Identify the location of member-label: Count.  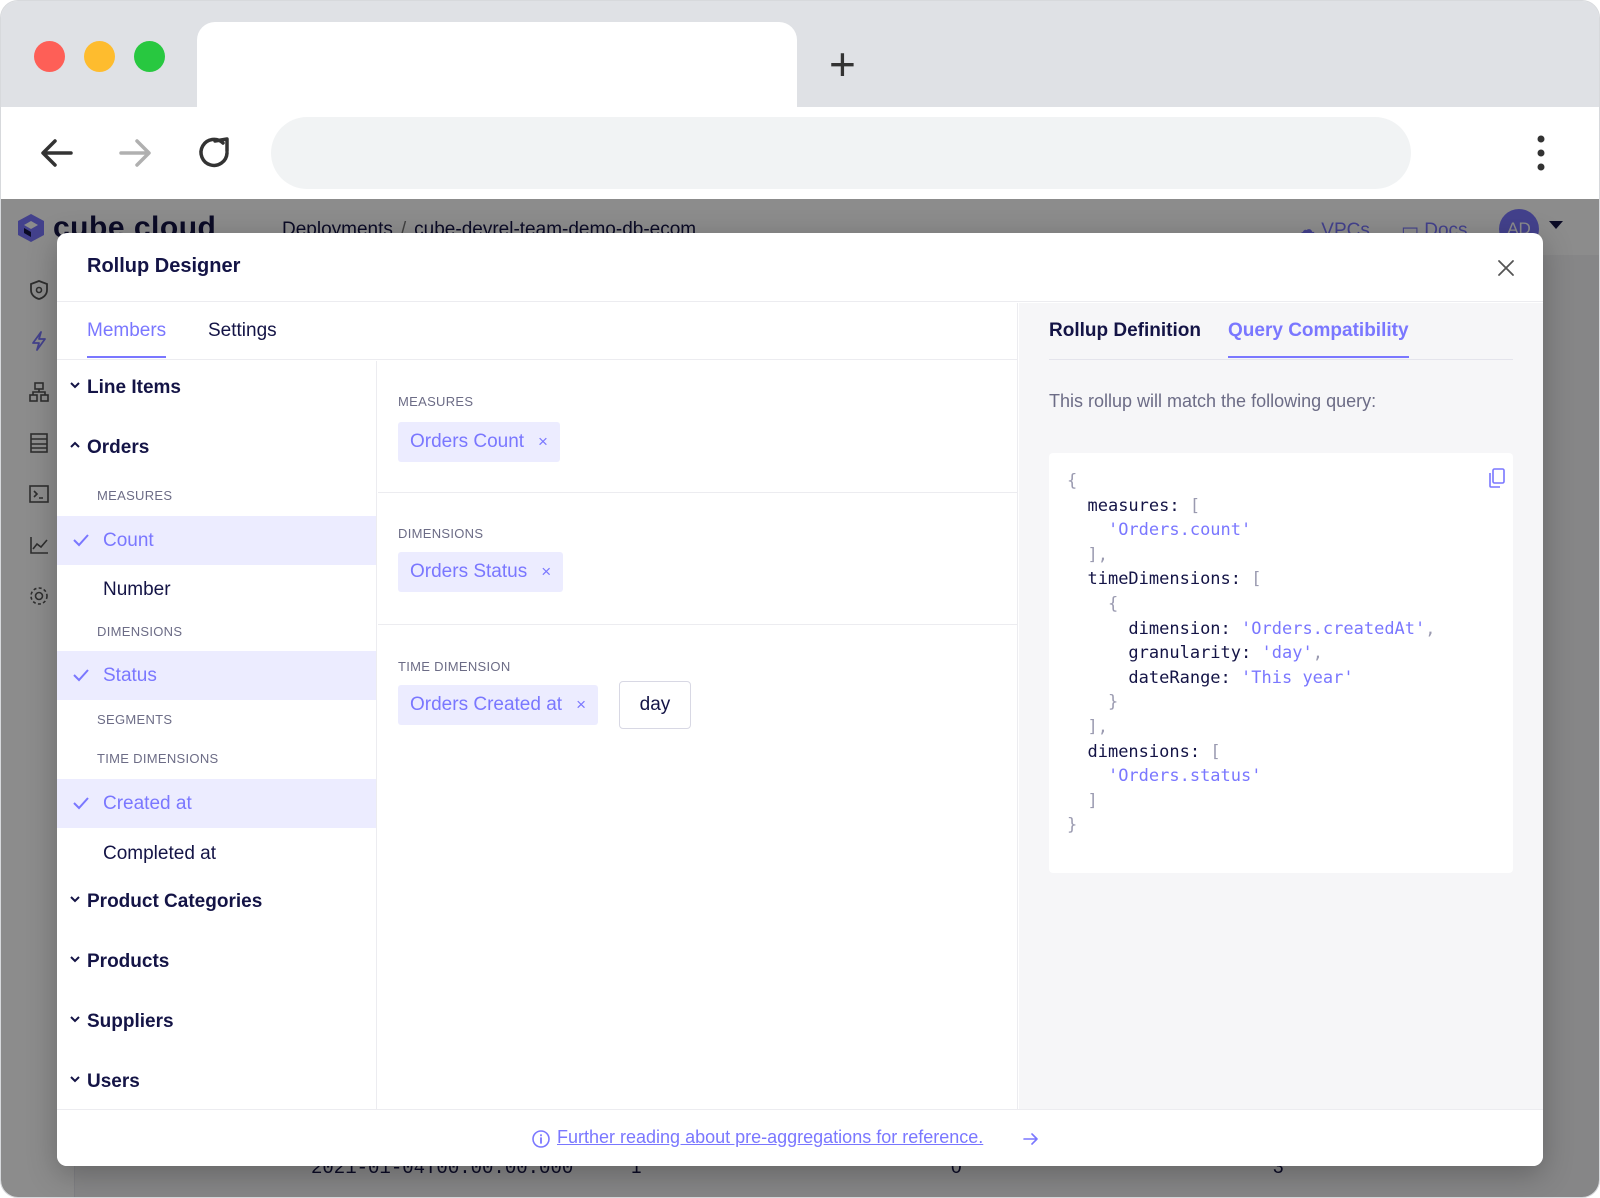
(128, 540).